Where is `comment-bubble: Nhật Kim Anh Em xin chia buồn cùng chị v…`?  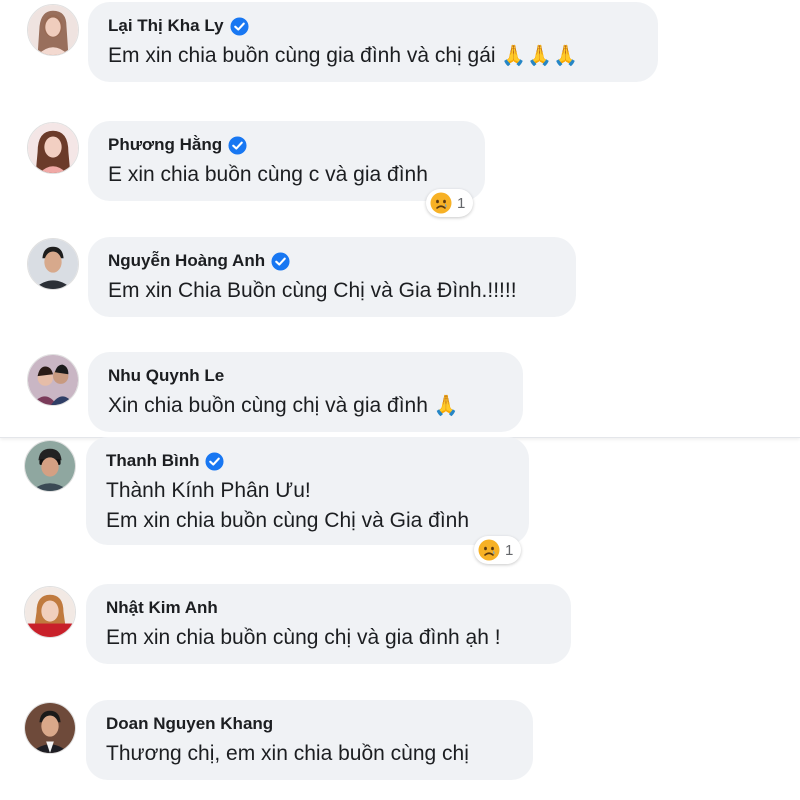
comment-bubble: Nhật Kim Anh Em xin chia buồn cùng chị v… is located at coordinates (328, 624).